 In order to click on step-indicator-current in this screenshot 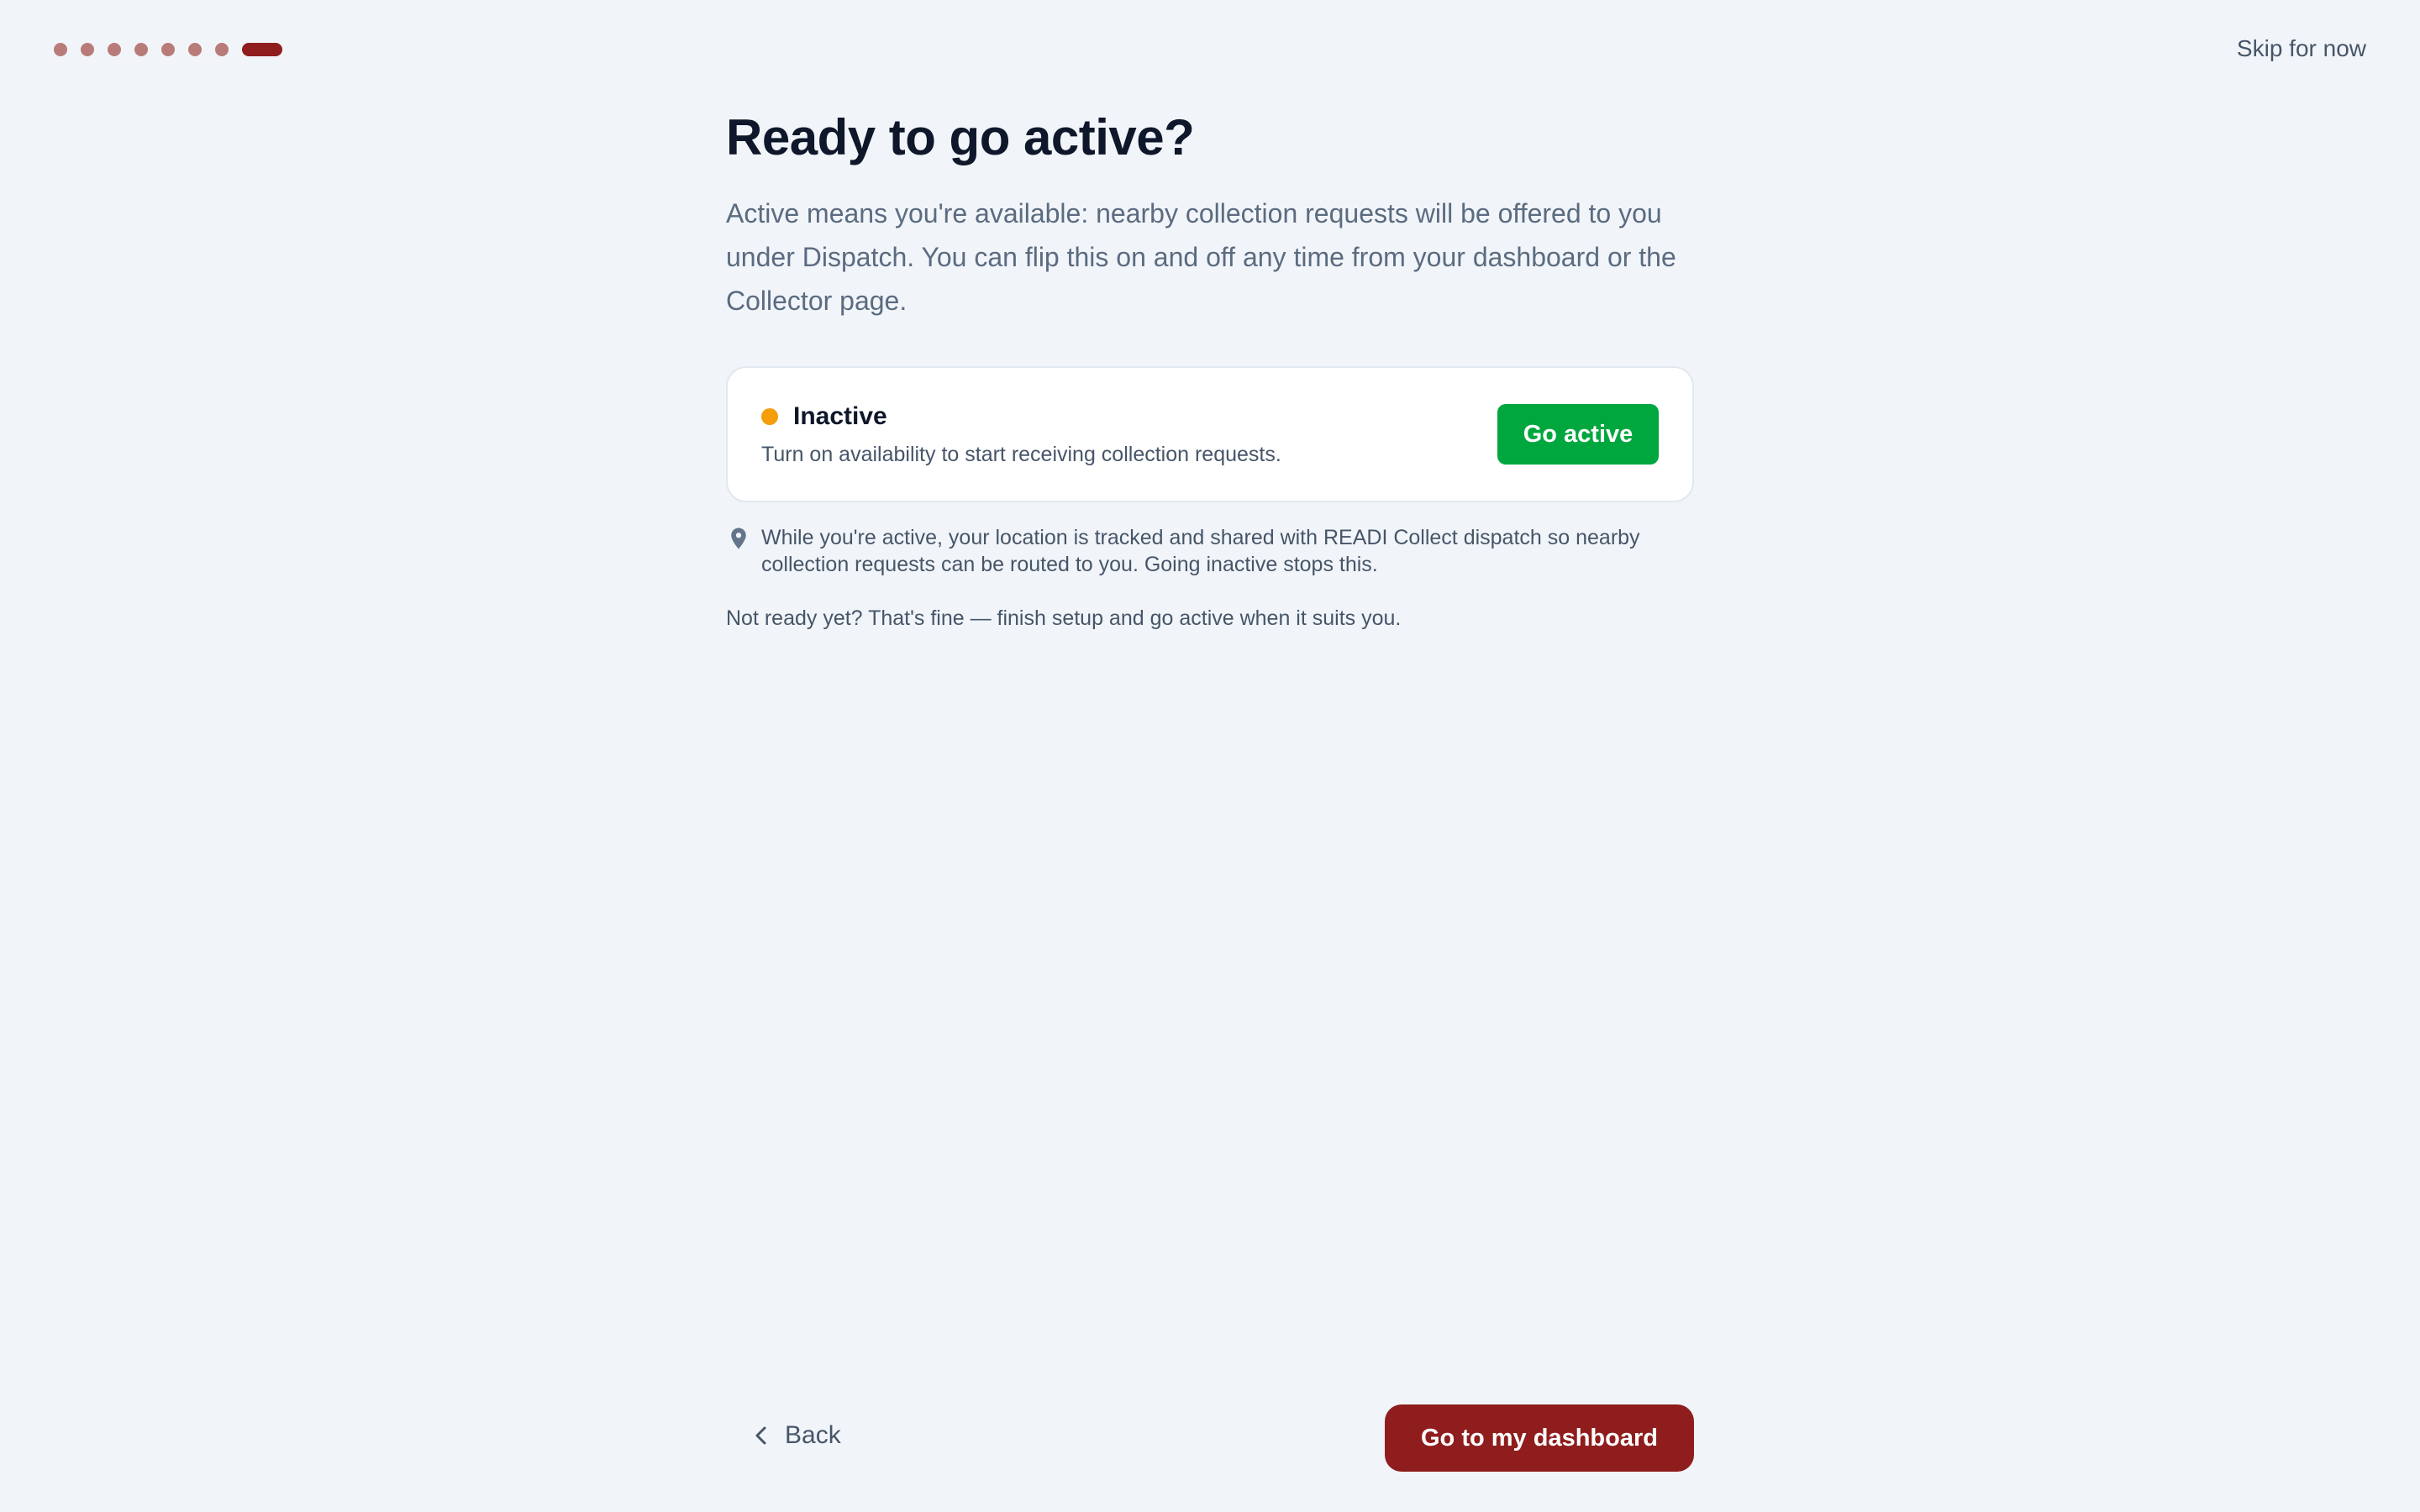, I will do `click(262, 49)`.